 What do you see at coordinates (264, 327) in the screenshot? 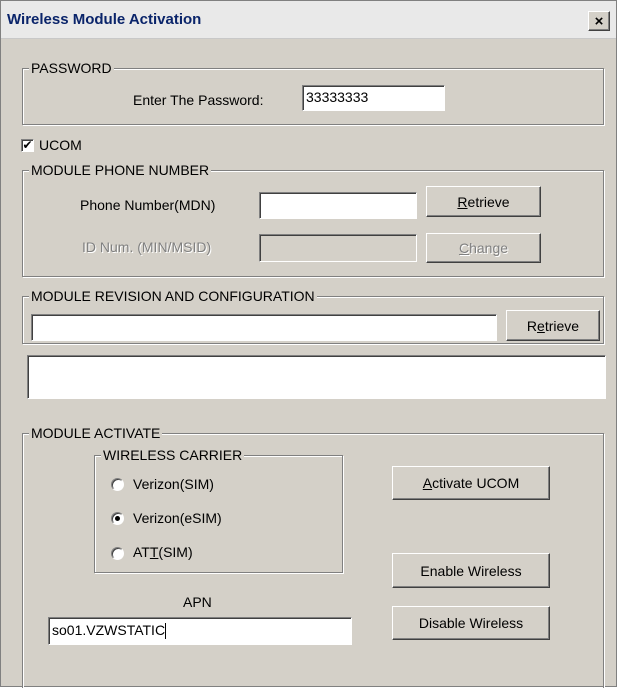
I see `revision-config-input` at bounding box center [264, 327].